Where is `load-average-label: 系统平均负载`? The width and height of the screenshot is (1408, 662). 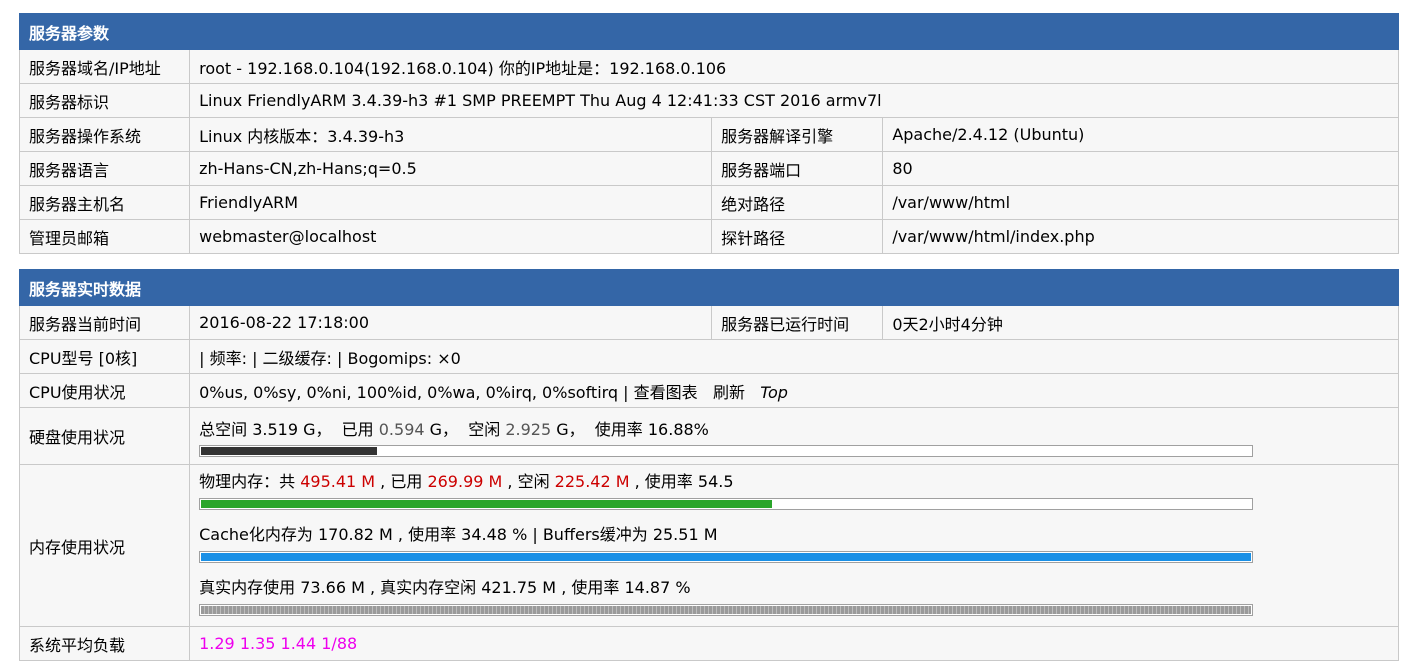
load-average-label: 系统平均负载 is located at coordinates (104, 643).